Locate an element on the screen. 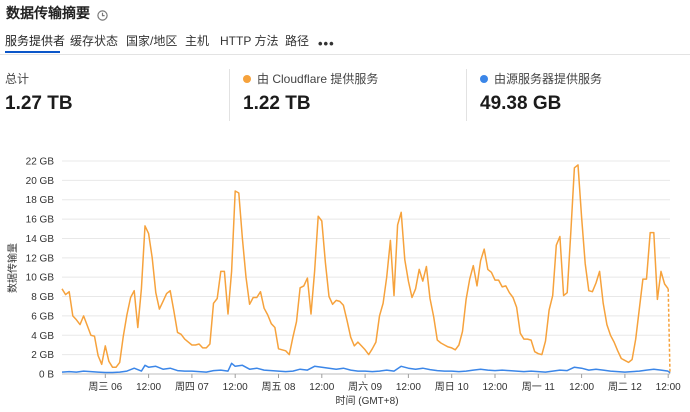  stat-origin-value: 49.38 GB is located at coordinates (521, 103).